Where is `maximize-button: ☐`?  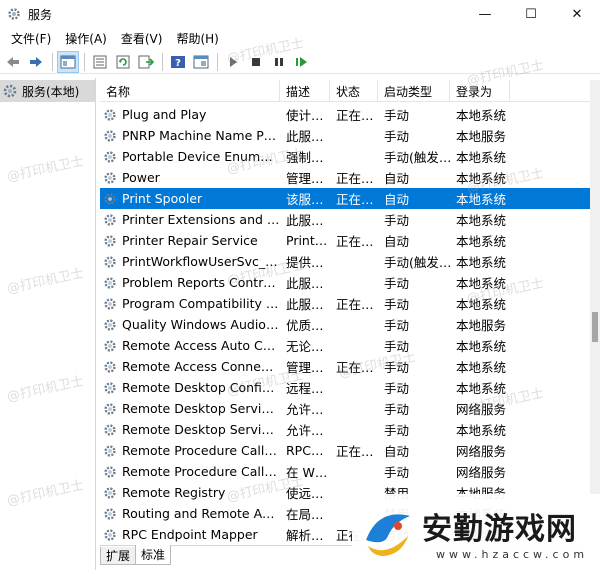
maximize-button: ☐ is located at coordinates (531, 14).